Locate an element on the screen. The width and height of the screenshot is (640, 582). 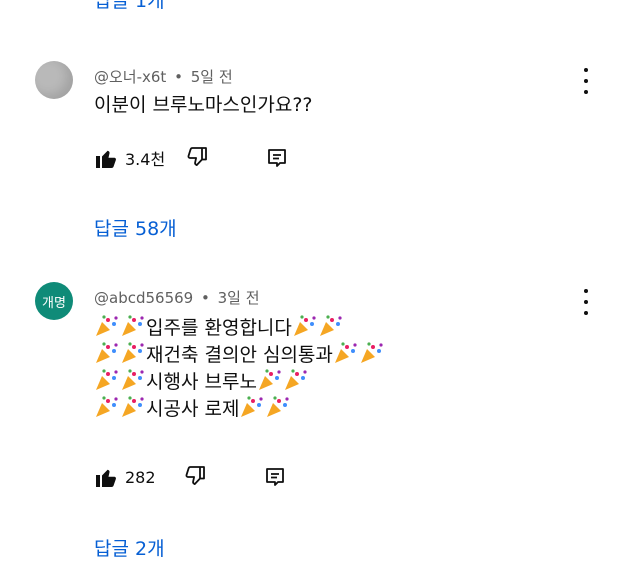
like-button: 282 is located at coordinates (125, 477).